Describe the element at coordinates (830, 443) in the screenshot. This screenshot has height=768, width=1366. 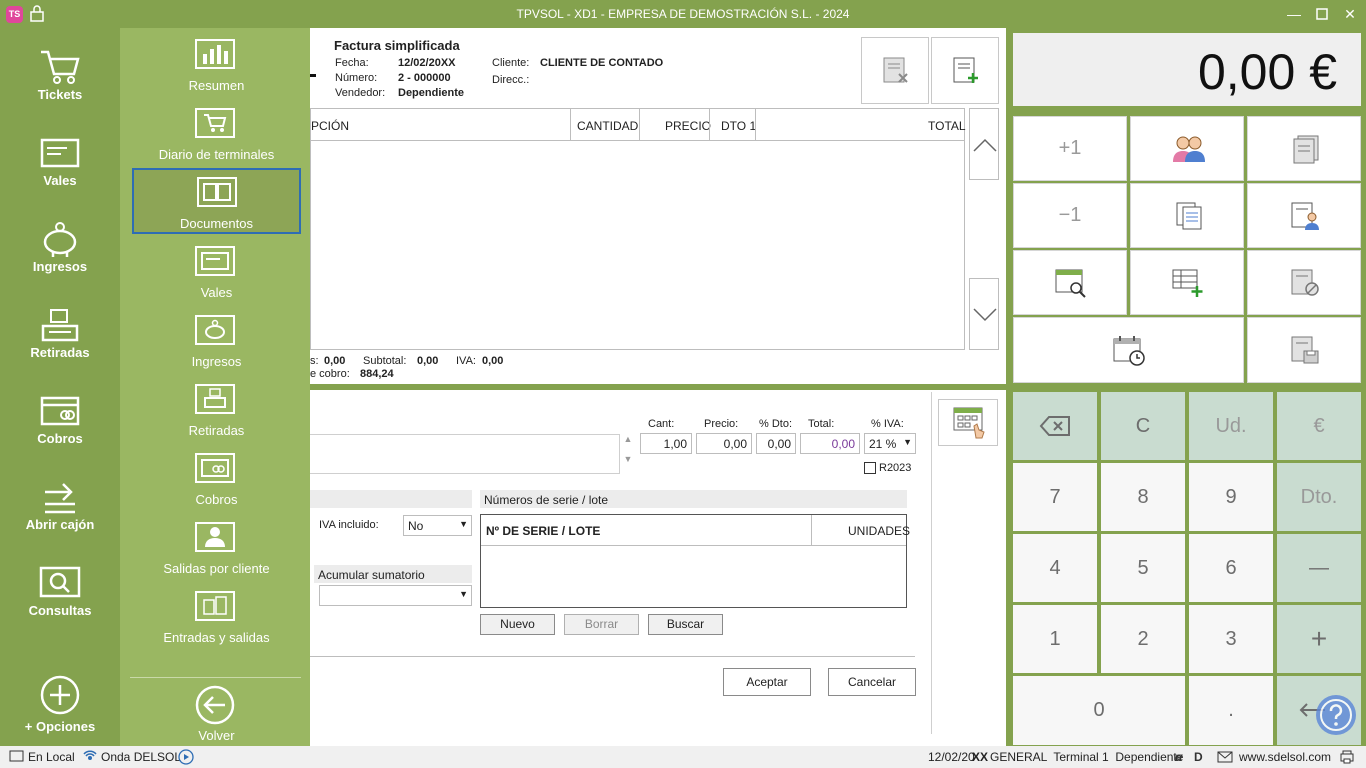
I see `total-input: 0,00` at that location.